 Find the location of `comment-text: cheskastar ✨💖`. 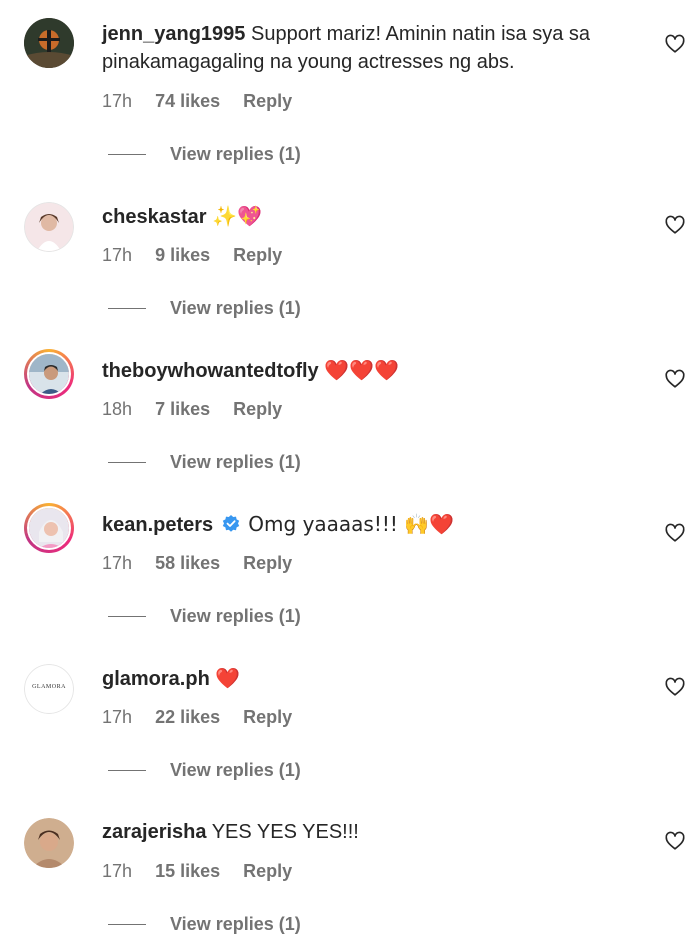

comment-text: cheskastar ✨💖 is located at coordinates (362, 216).